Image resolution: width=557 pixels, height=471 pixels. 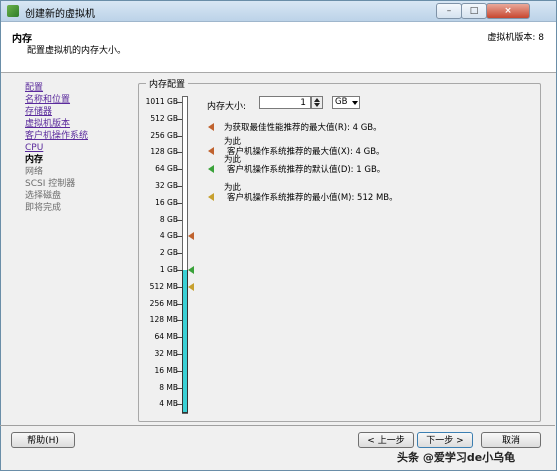 What do you see at coordinates (167, 83) in the screenshot?
I see `memory-config-title: 内存配置` at bounding box center [167, 83].